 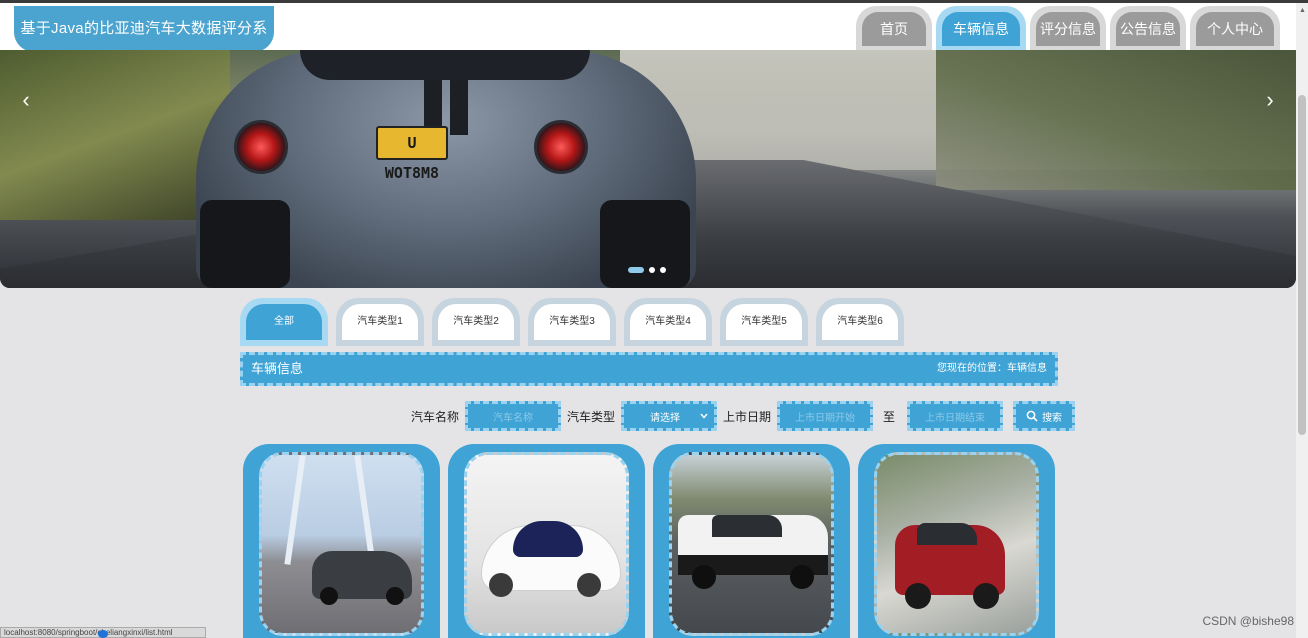 I want to click on date-range-separator: 至, so click(x=889, y=416).